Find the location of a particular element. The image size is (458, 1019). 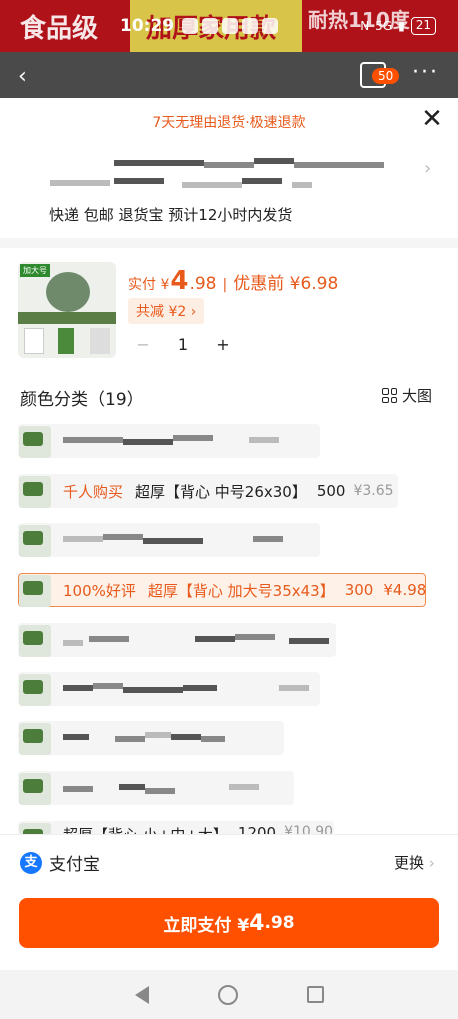

payment-method: 支 支付宝 is located at coordinates (60, 862).